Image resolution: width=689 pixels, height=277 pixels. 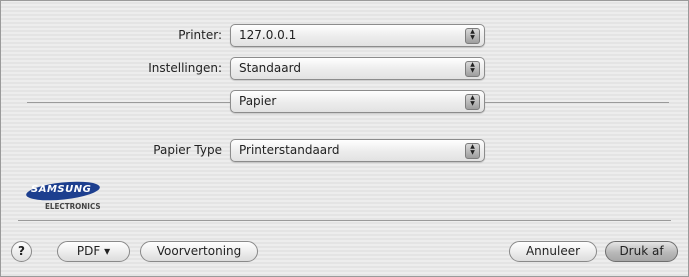 I want to click on printer-popup: 127.0.0.1 ▲ ▼, so click(x=357, y=35).